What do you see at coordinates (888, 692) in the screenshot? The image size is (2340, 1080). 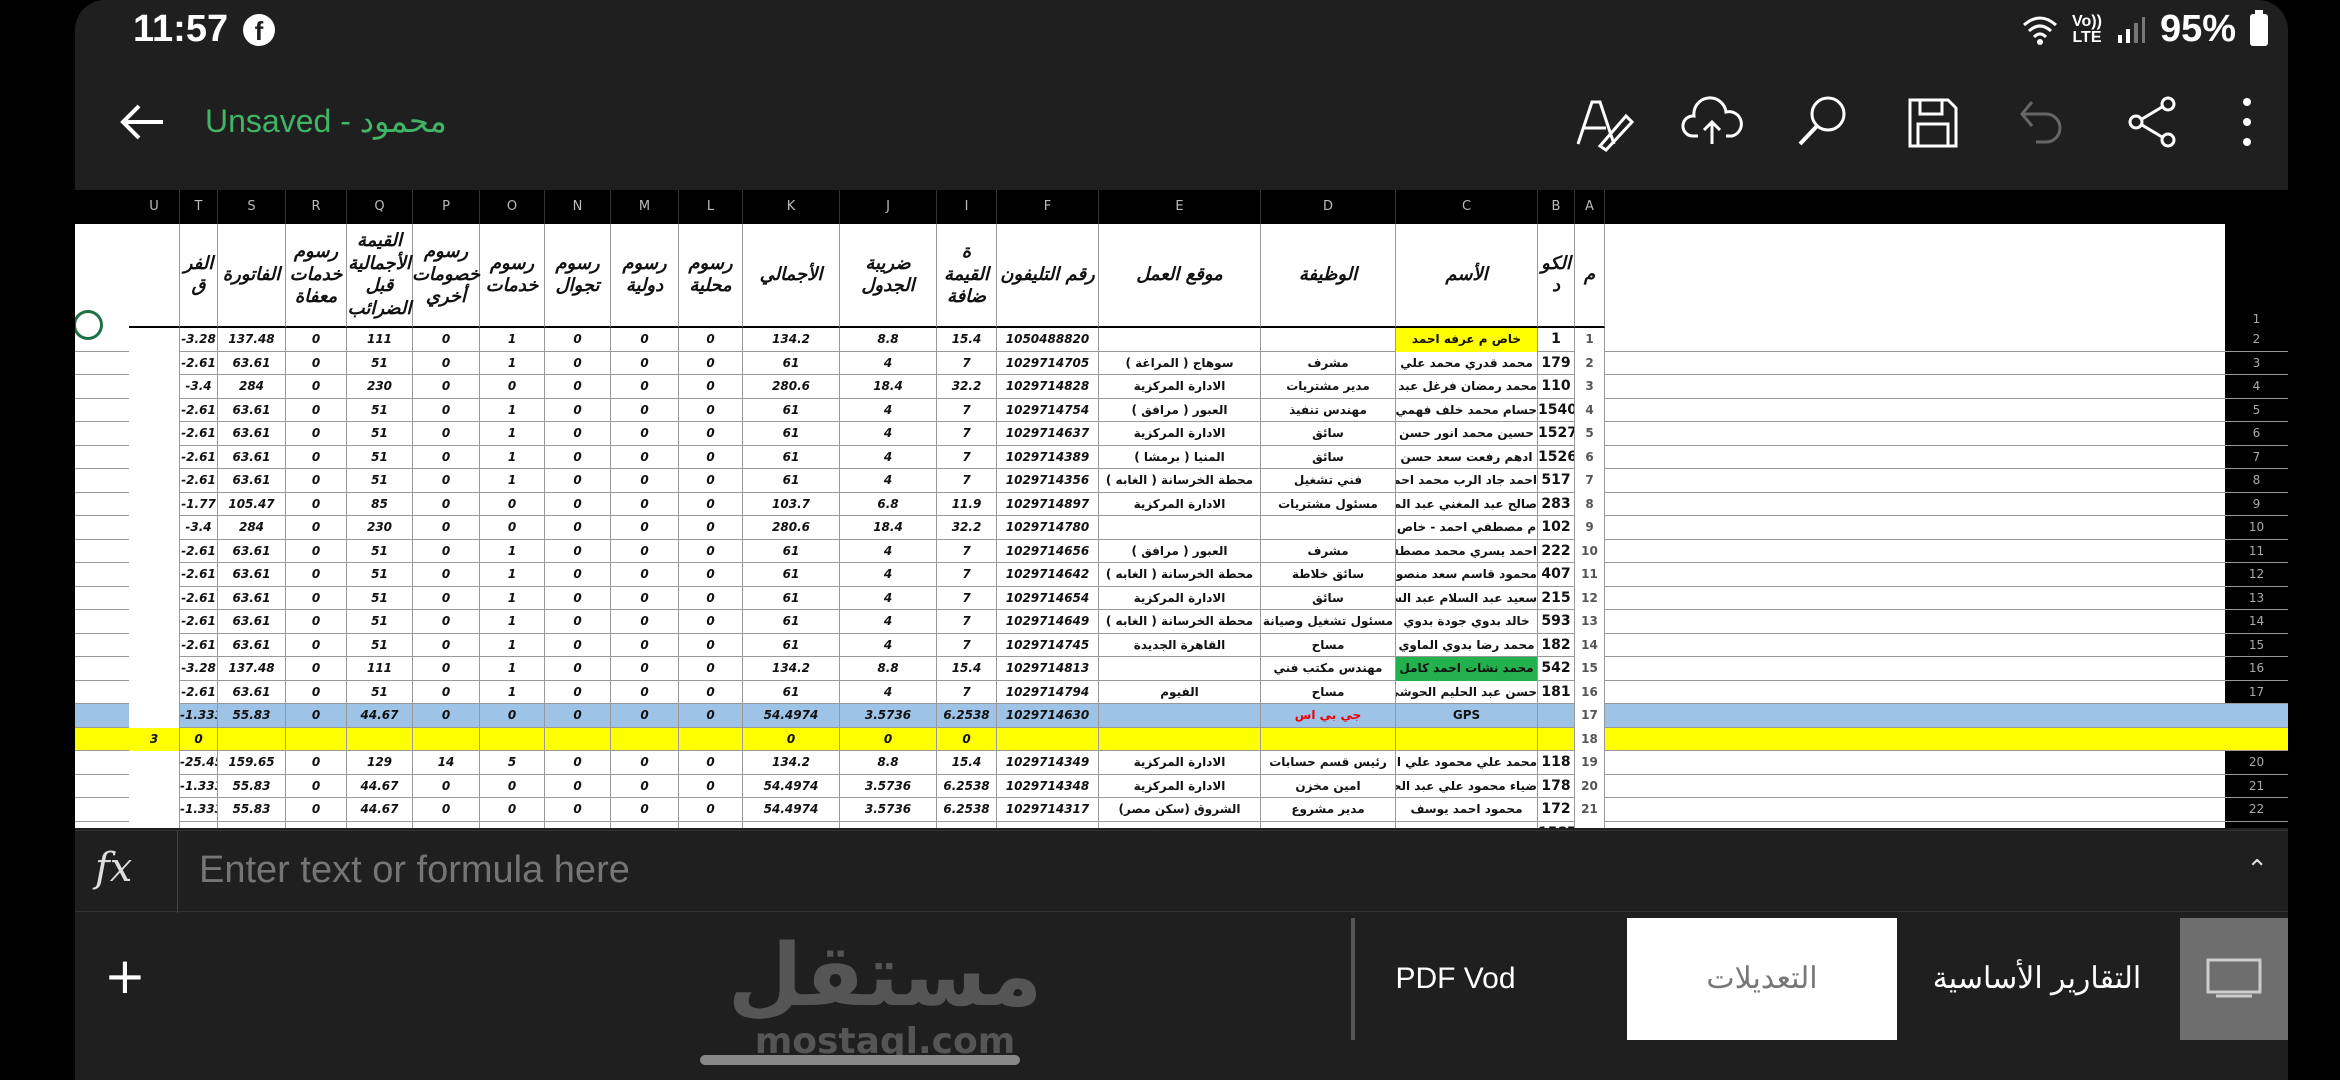 I see `table-cell: 4` at bounding box center [888, 692].